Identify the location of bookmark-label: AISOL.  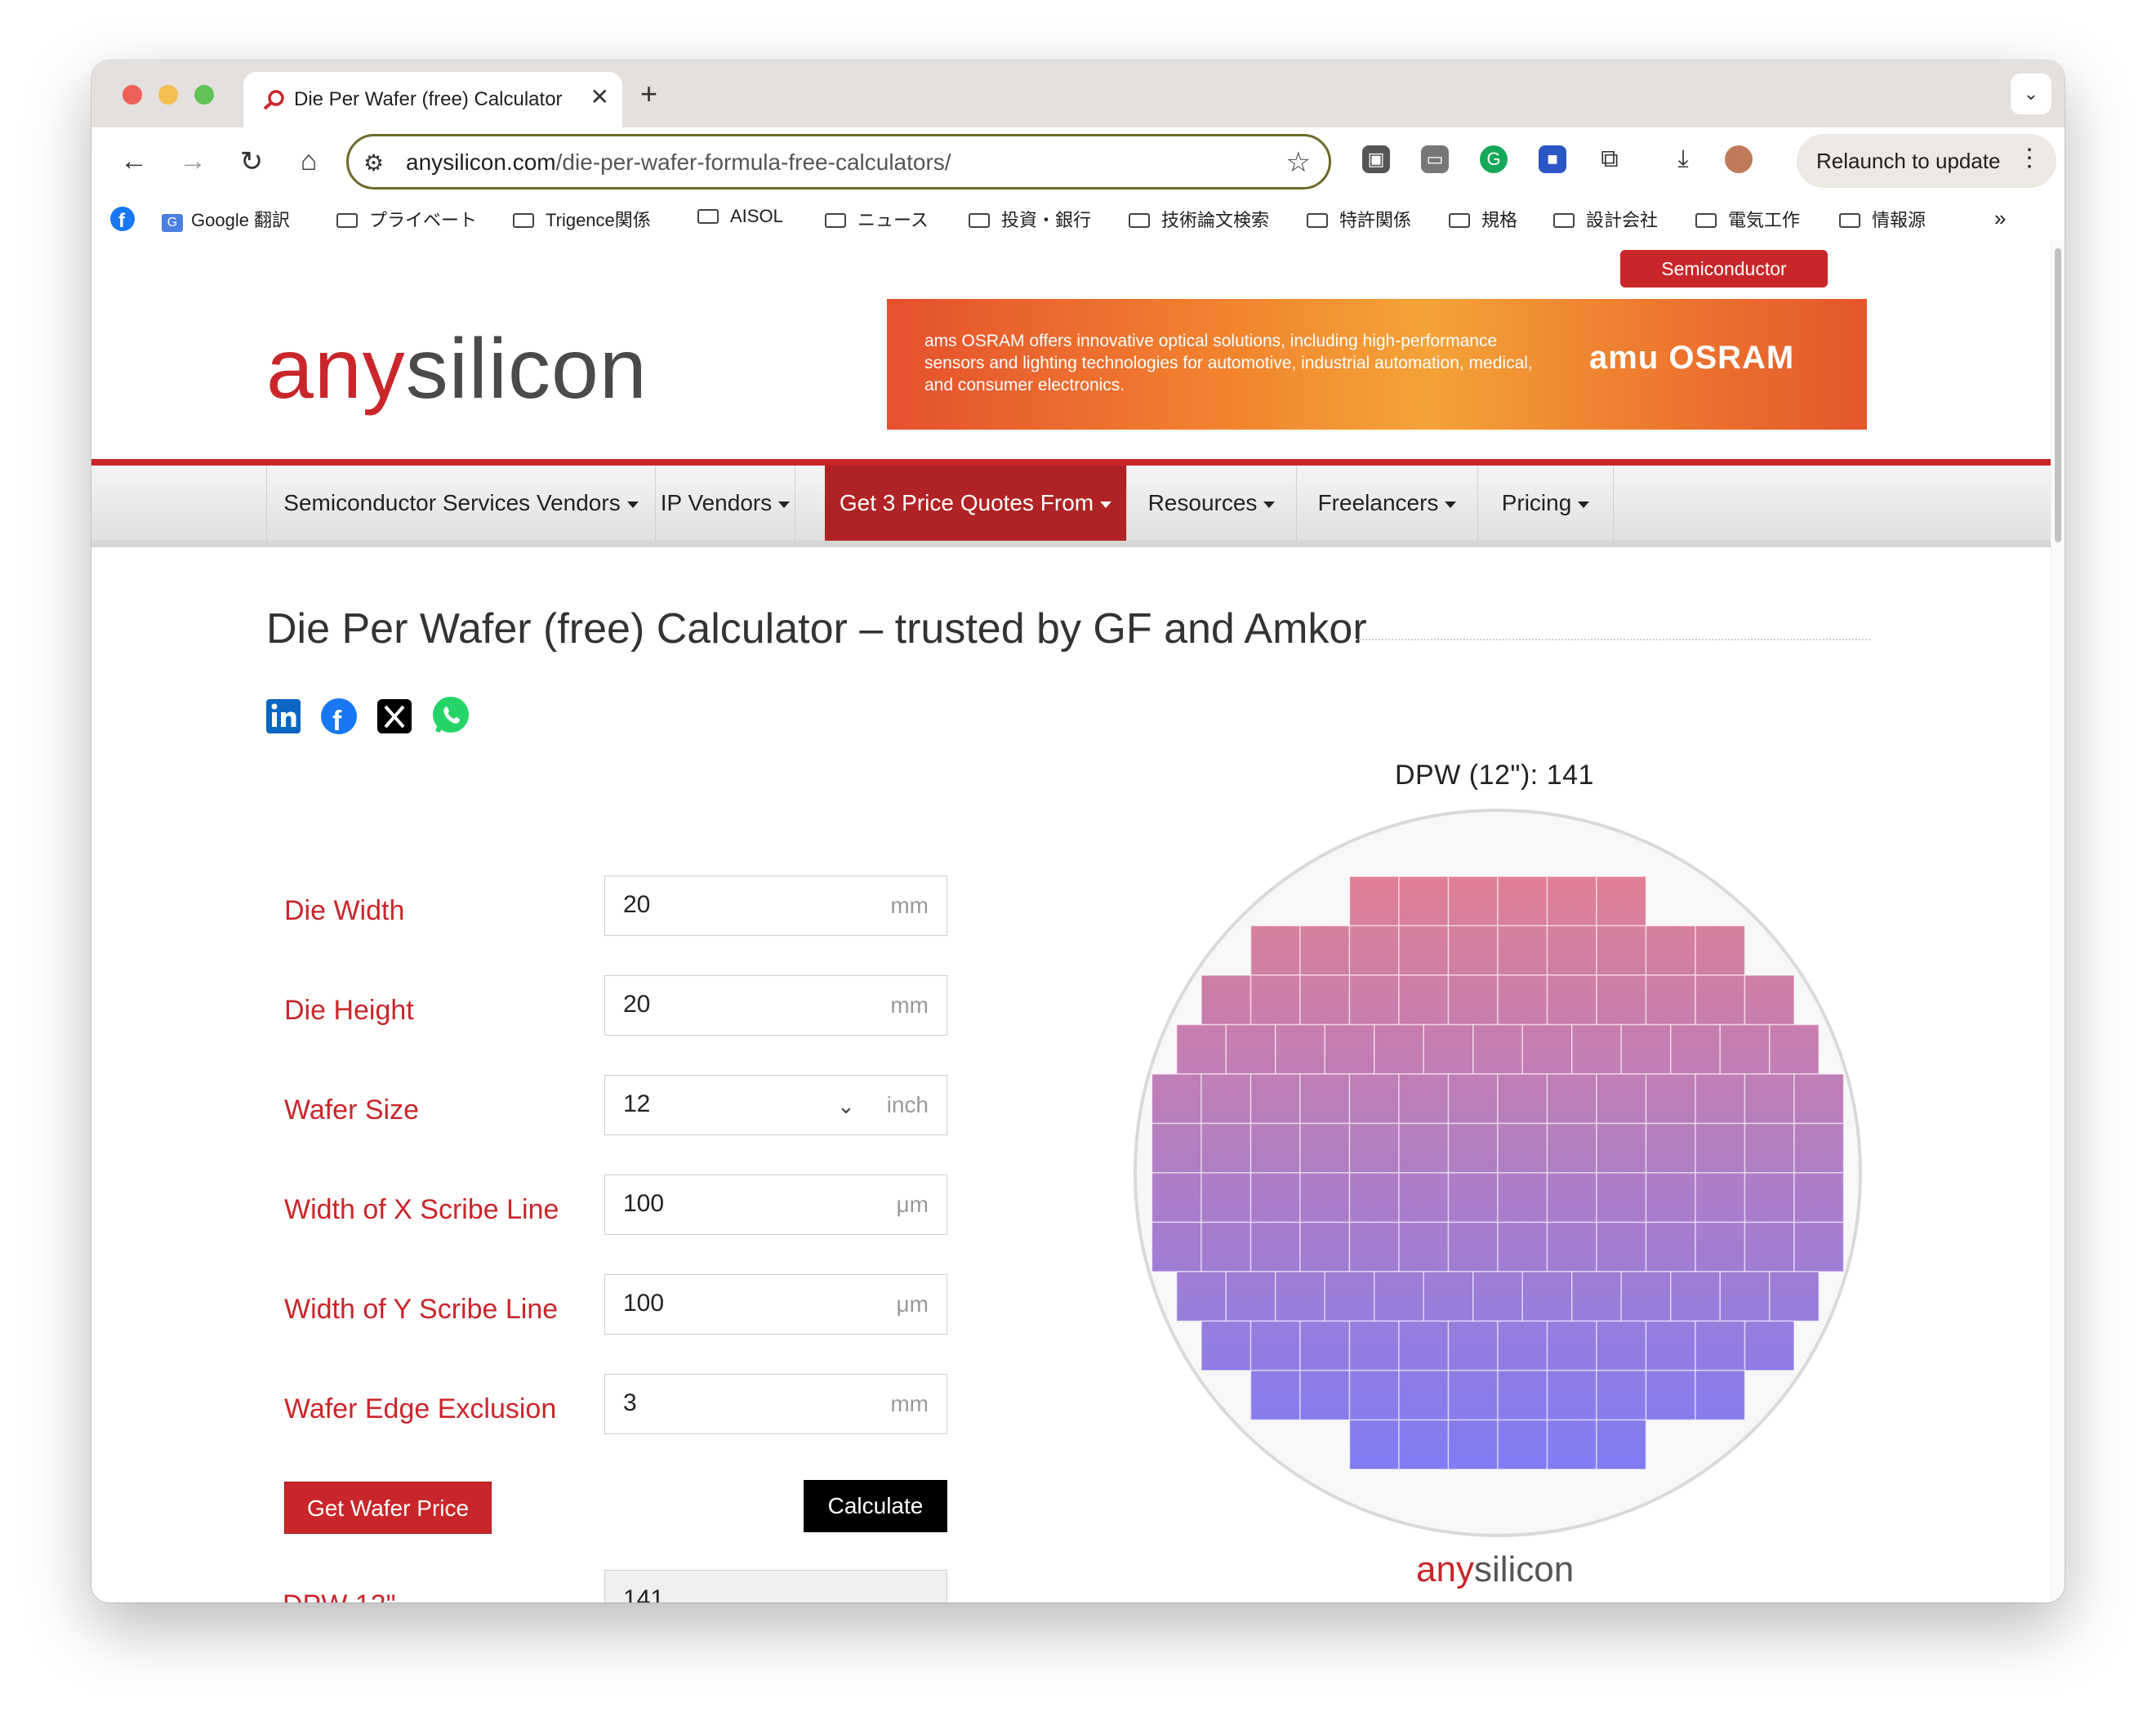
(756, 216).